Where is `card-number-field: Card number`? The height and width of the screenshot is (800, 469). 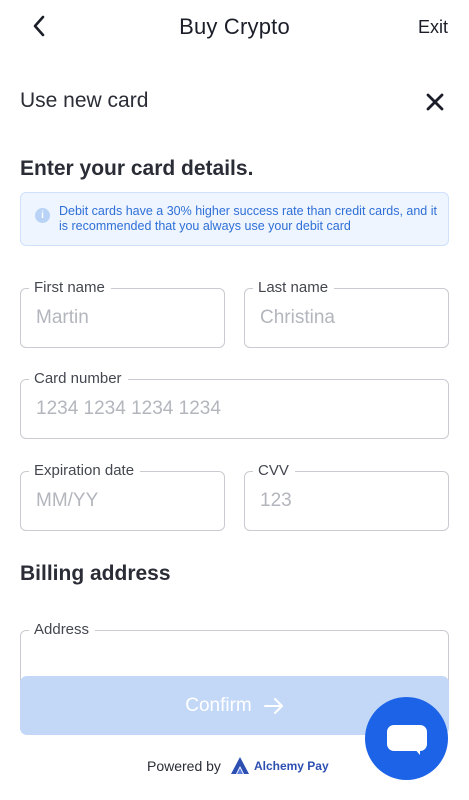
card-number-field: Card number is located at coordinates (234, 404).